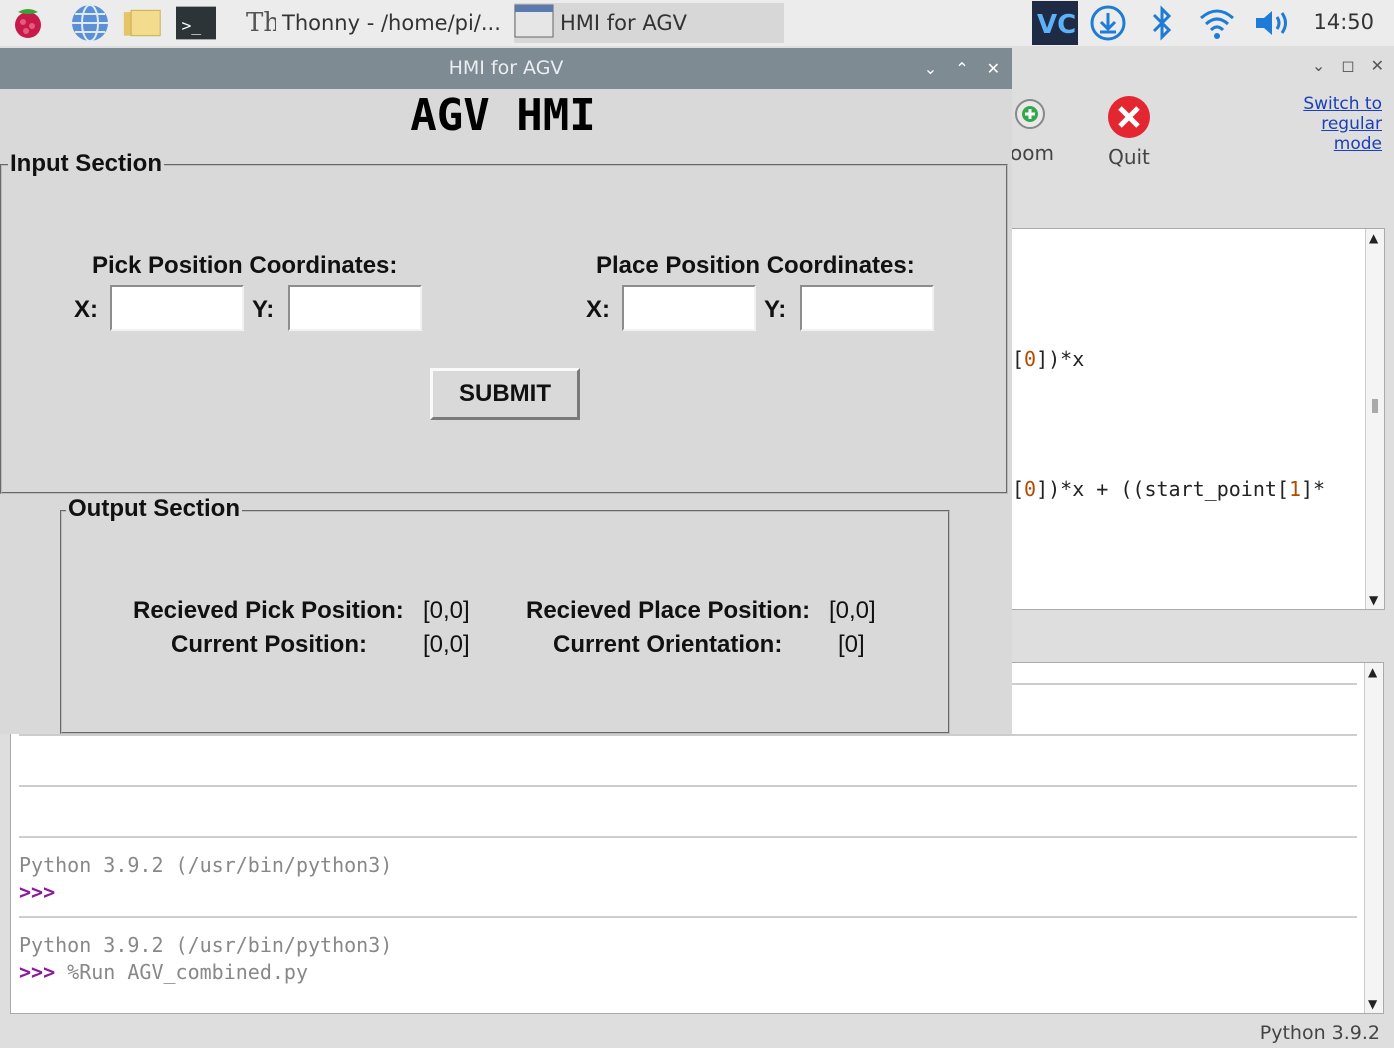 Image resolution: width=1394 pixels, height=1048 pixels. Describe the element at coordinates (142, 23) in the screenshot. I see `folder-icon` at that location.